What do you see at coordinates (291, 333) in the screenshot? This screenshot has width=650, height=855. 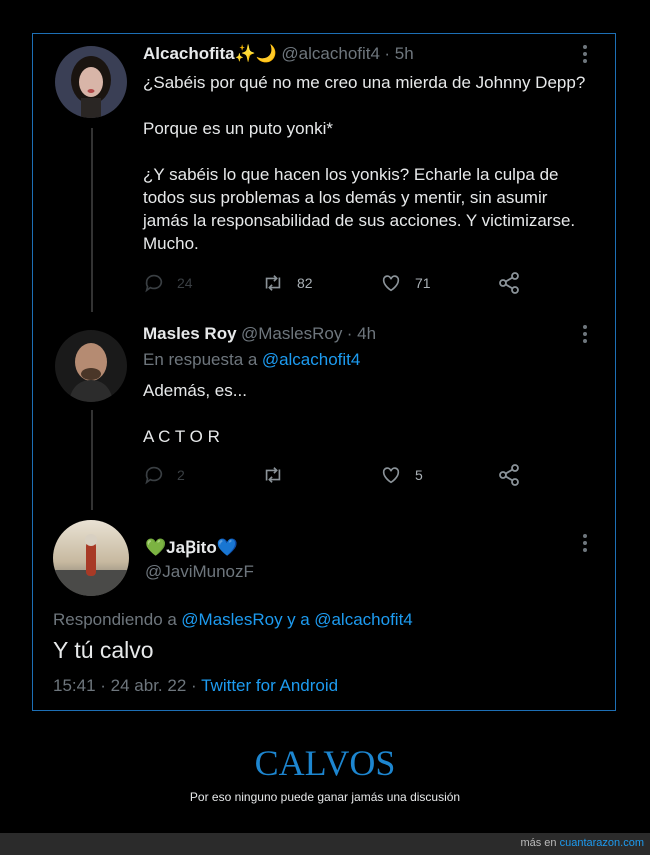 I see `user-handle: @MaslesRoy` at bounding box center [291, 333].